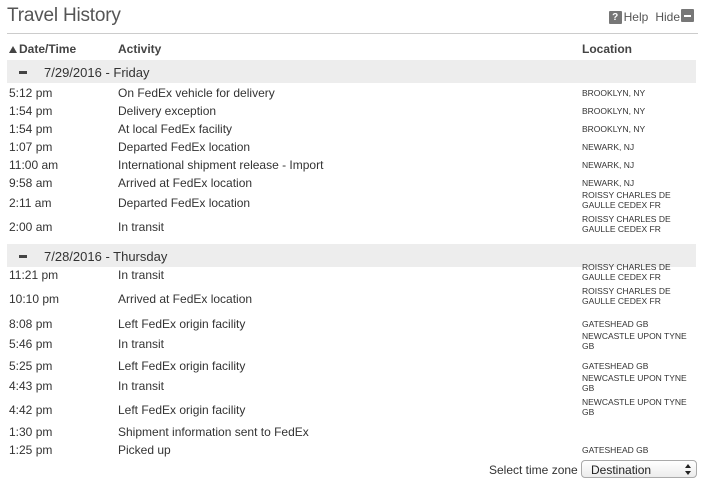 The width and height of the screenshot is (706, 485). Describe the element at coordinates (353, 17) in the screenshot. I see `travel-history-header: Travel History ? Help Hide` at that location.